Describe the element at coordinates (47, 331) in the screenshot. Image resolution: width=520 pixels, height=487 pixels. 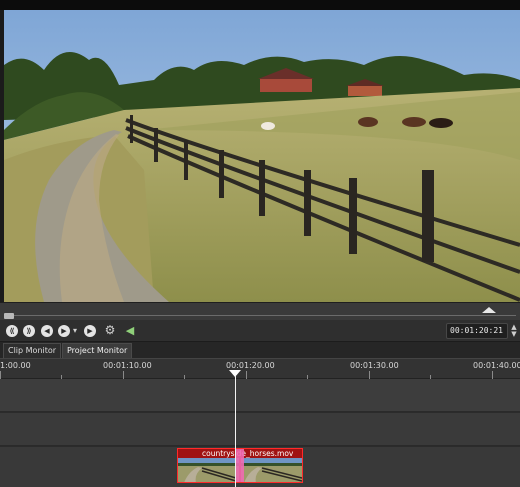
I see `rewind-button: ◀` at that location.